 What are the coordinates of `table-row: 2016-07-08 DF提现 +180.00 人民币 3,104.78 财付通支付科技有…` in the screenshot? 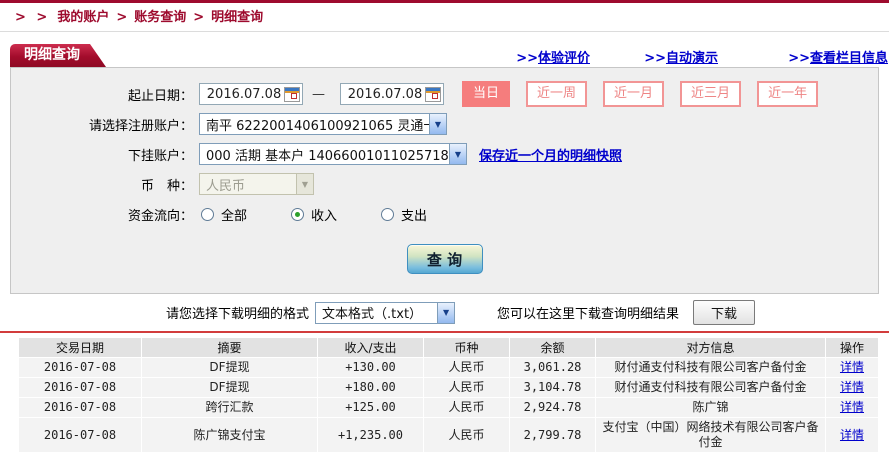 It's located at (448, 387).